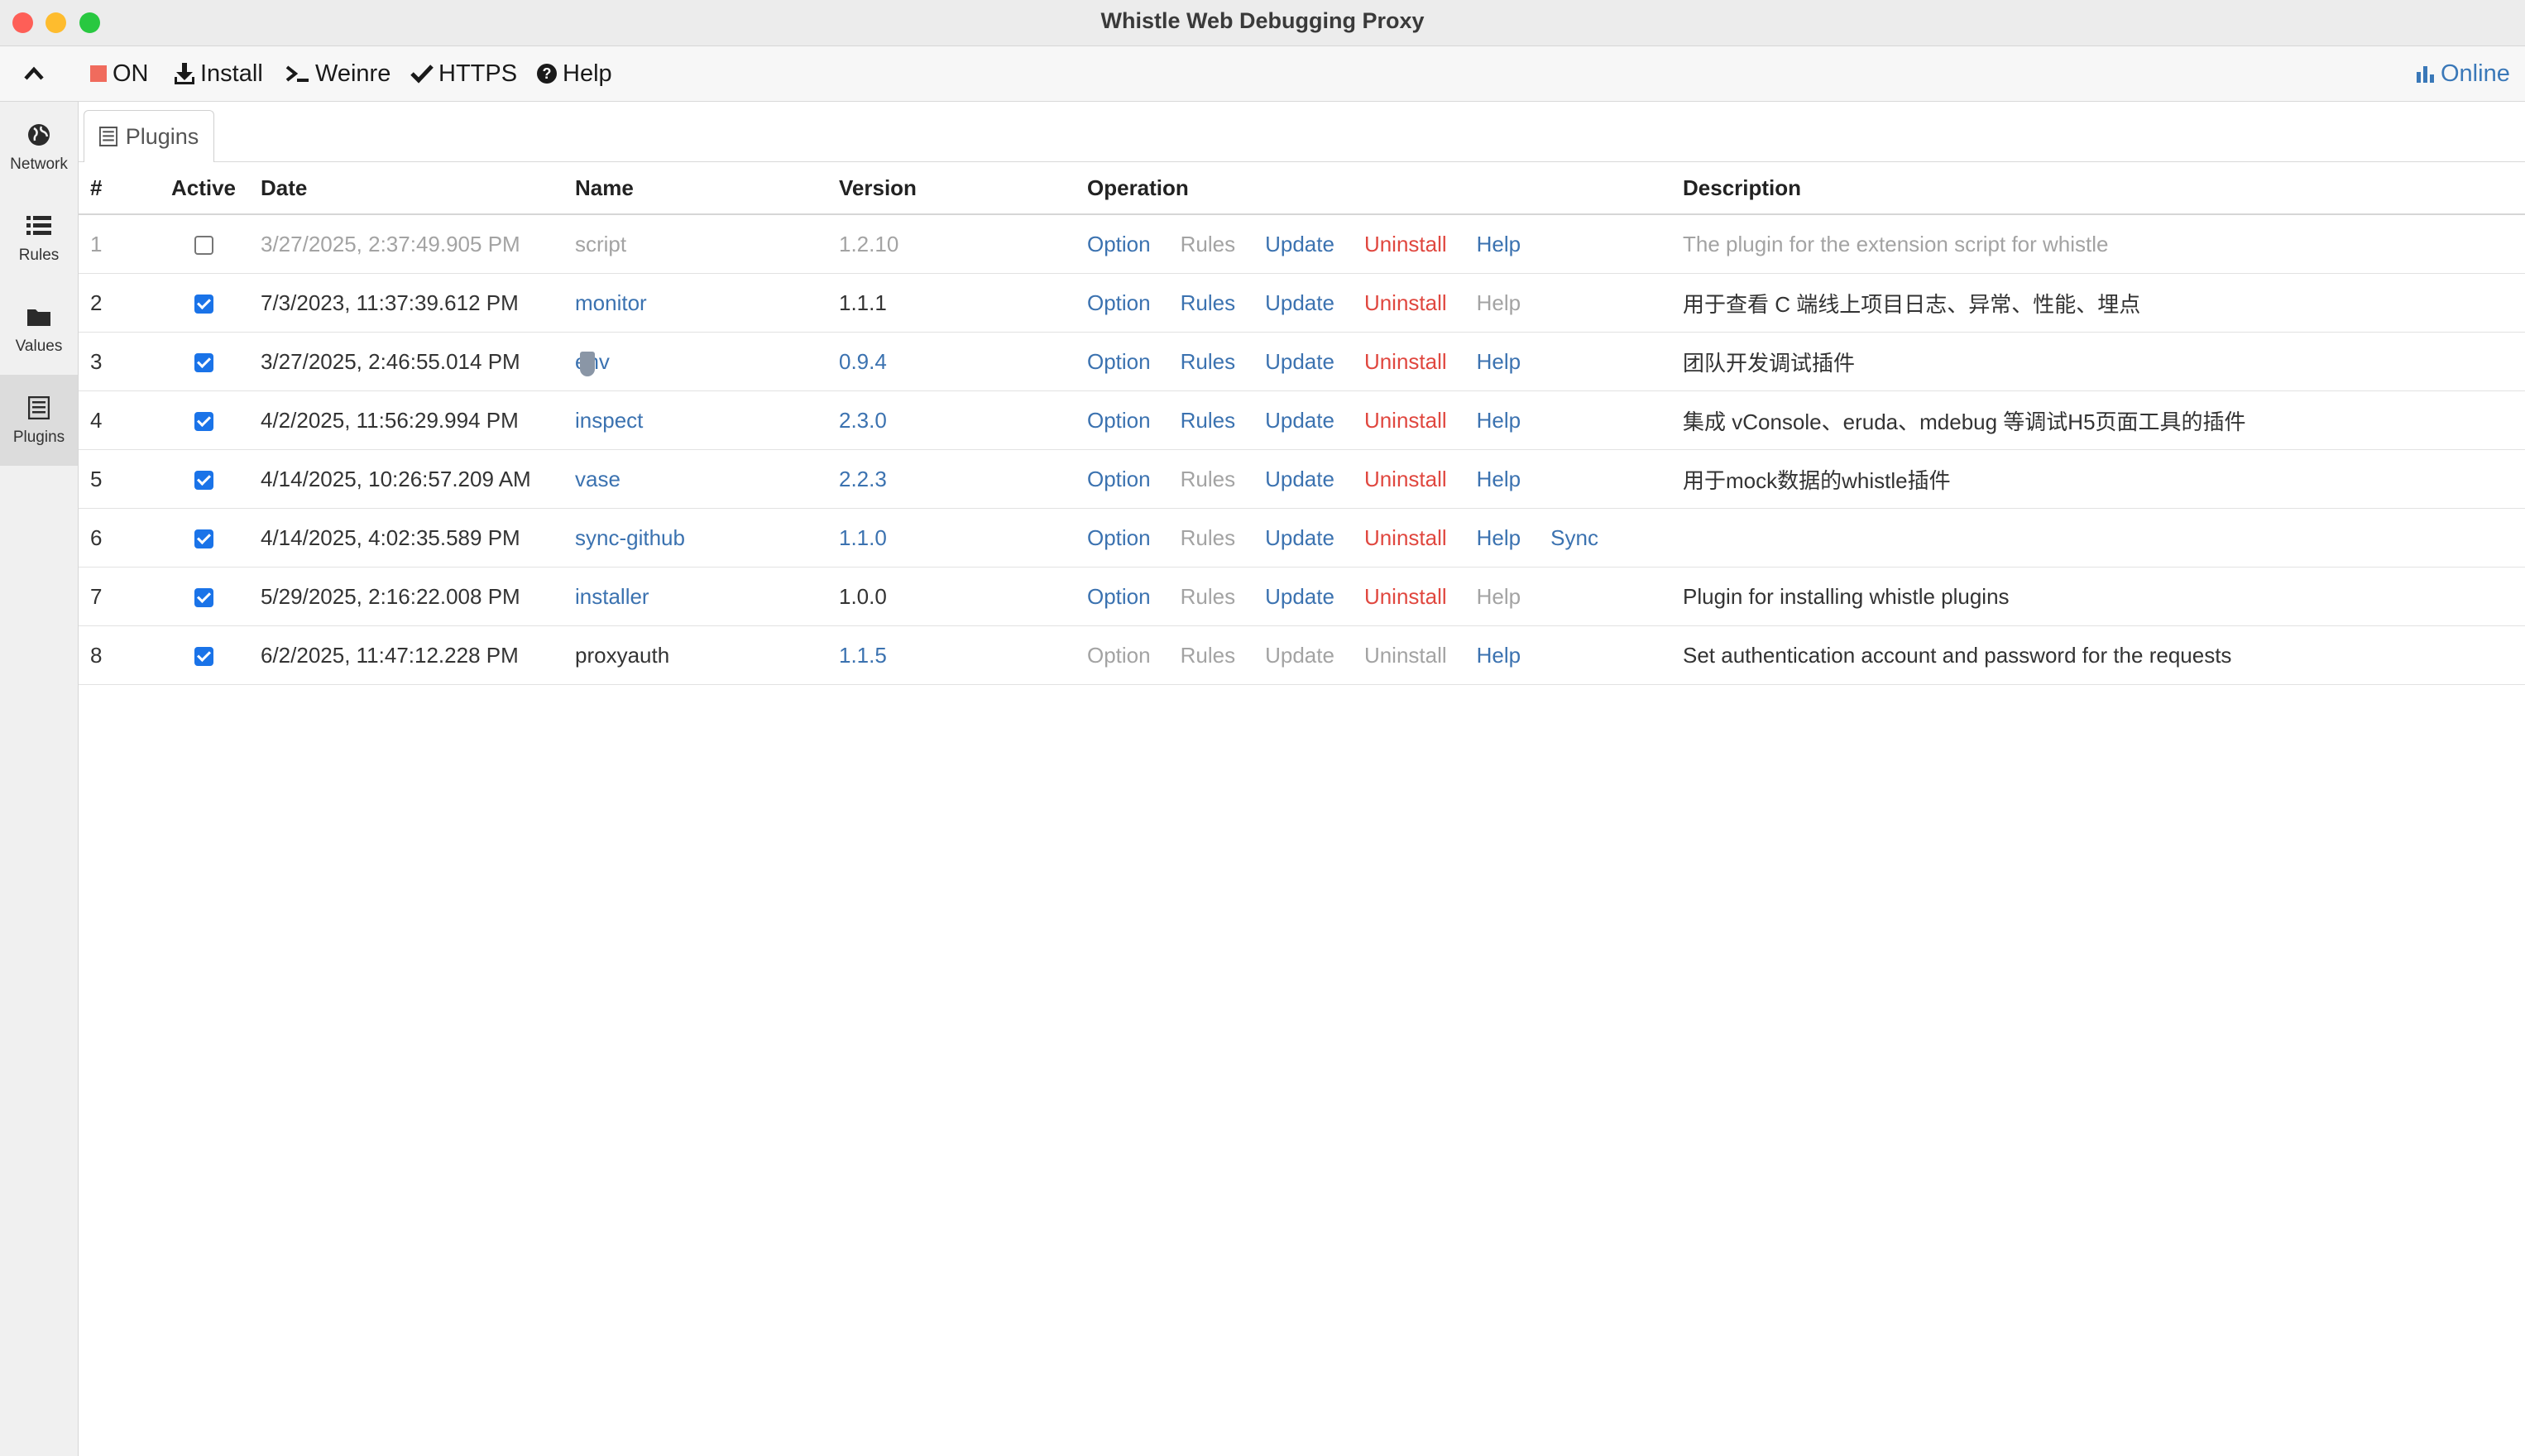  Describe the element at coordinates (695, 420) in the screenshot. I see `cell-name: inspect` at that location.